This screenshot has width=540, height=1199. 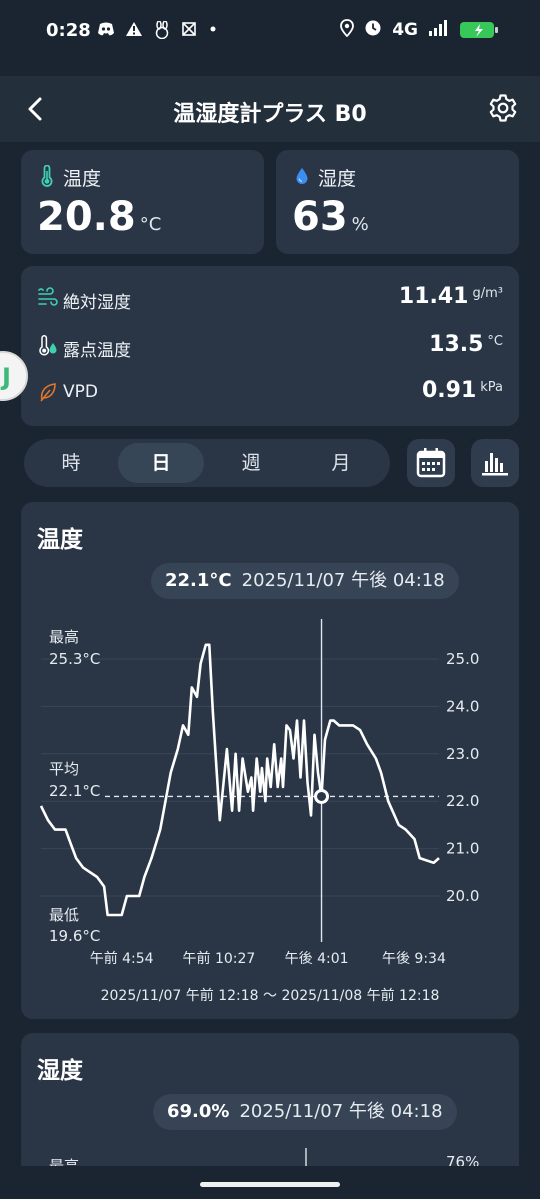 I want to click on y-tick-labels: 20.0 21.0 22.0 23.0 24.0 25.0, so click(x=462, y=777).